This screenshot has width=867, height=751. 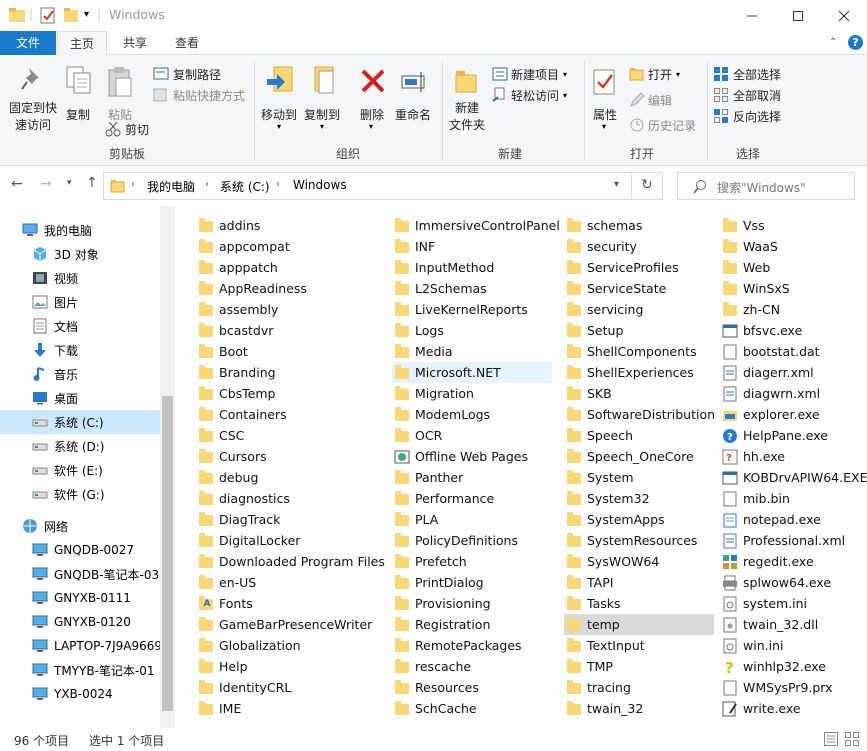 What do you see at coordinates (80, 422) in the screenshot?
I see `nav-item: 系统 (C:)` at bounding box center [80, 422].